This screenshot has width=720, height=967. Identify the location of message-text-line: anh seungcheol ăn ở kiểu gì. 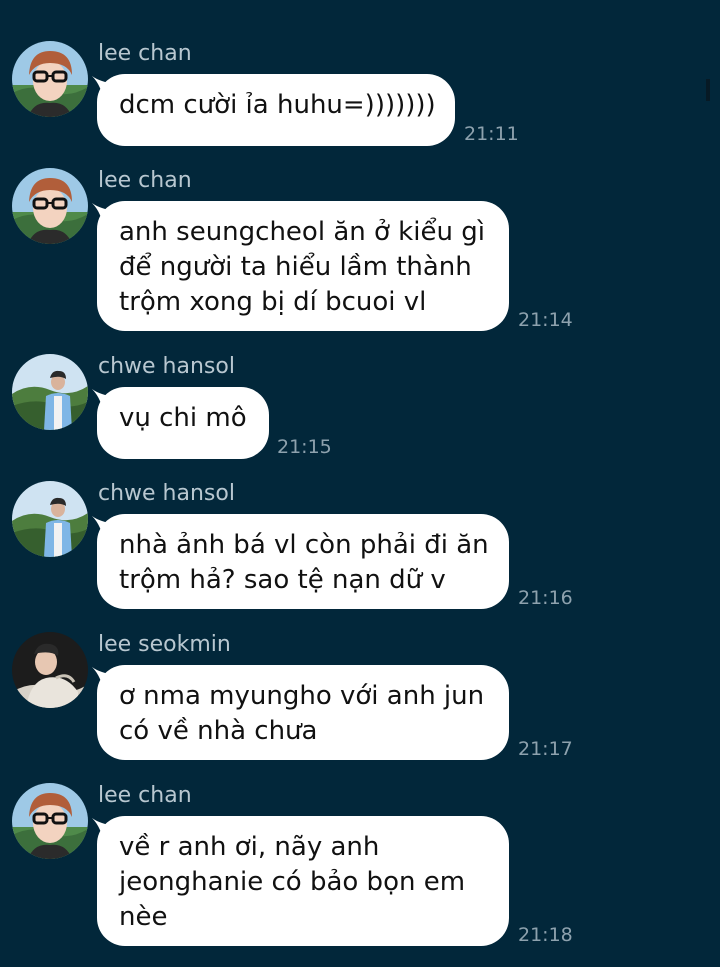
(302, 232).